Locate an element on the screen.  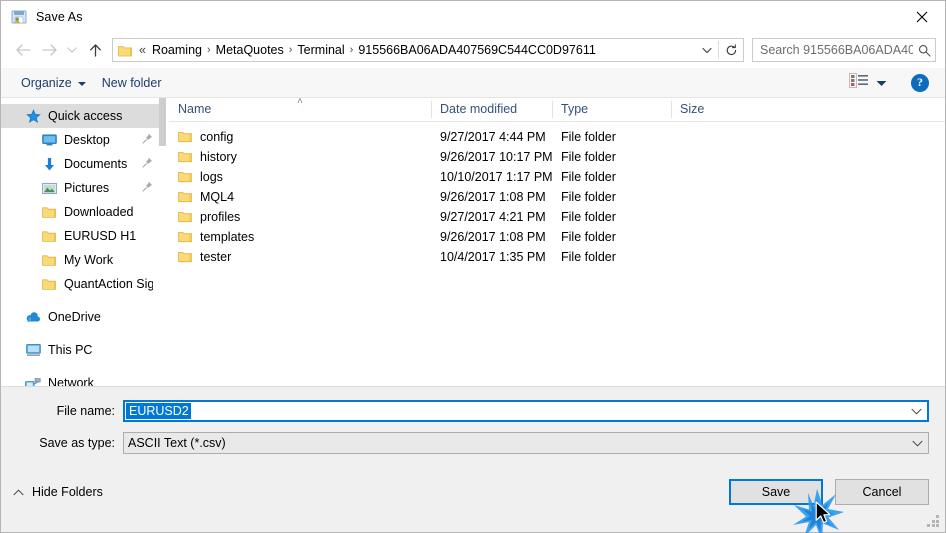
back-arrow-icon is located at coordinates (23, 50).